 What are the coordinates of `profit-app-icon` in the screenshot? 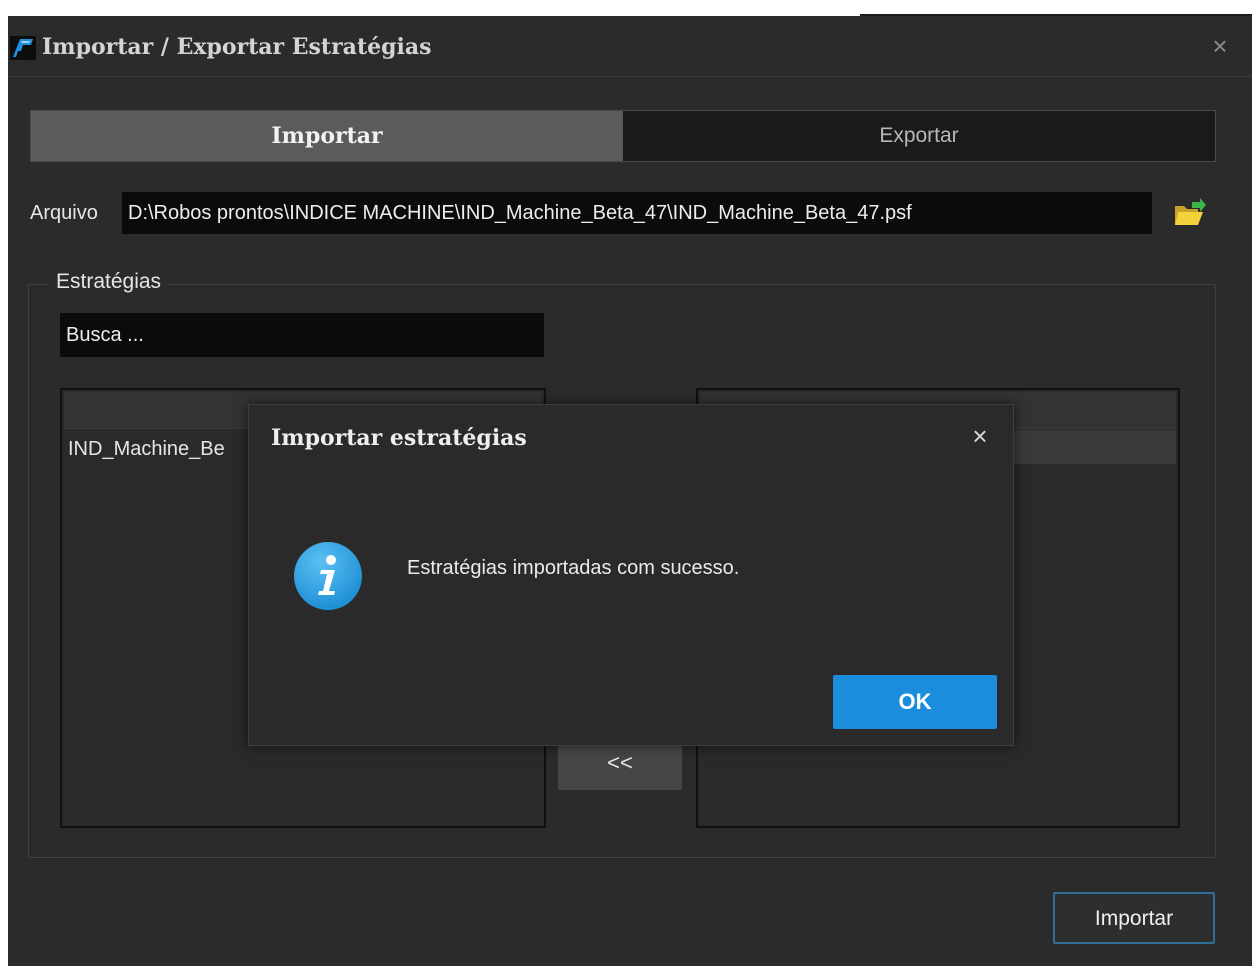 It's located at (23, 48).